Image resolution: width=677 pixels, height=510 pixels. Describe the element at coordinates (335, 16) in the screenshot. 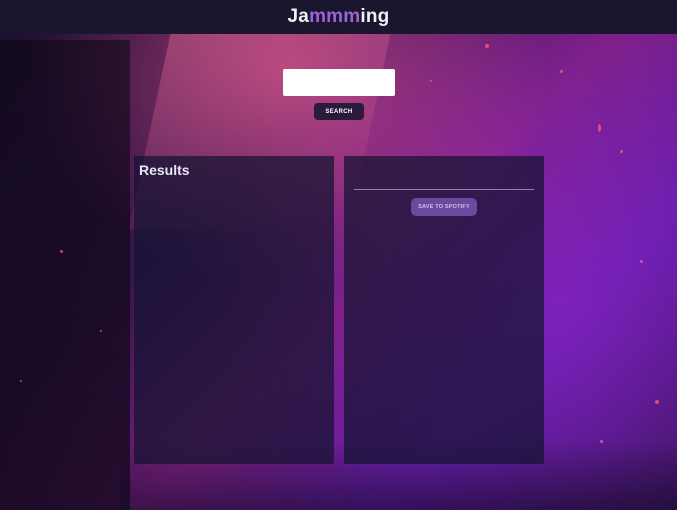

I see `logo-text-accent: mmm` at that location.